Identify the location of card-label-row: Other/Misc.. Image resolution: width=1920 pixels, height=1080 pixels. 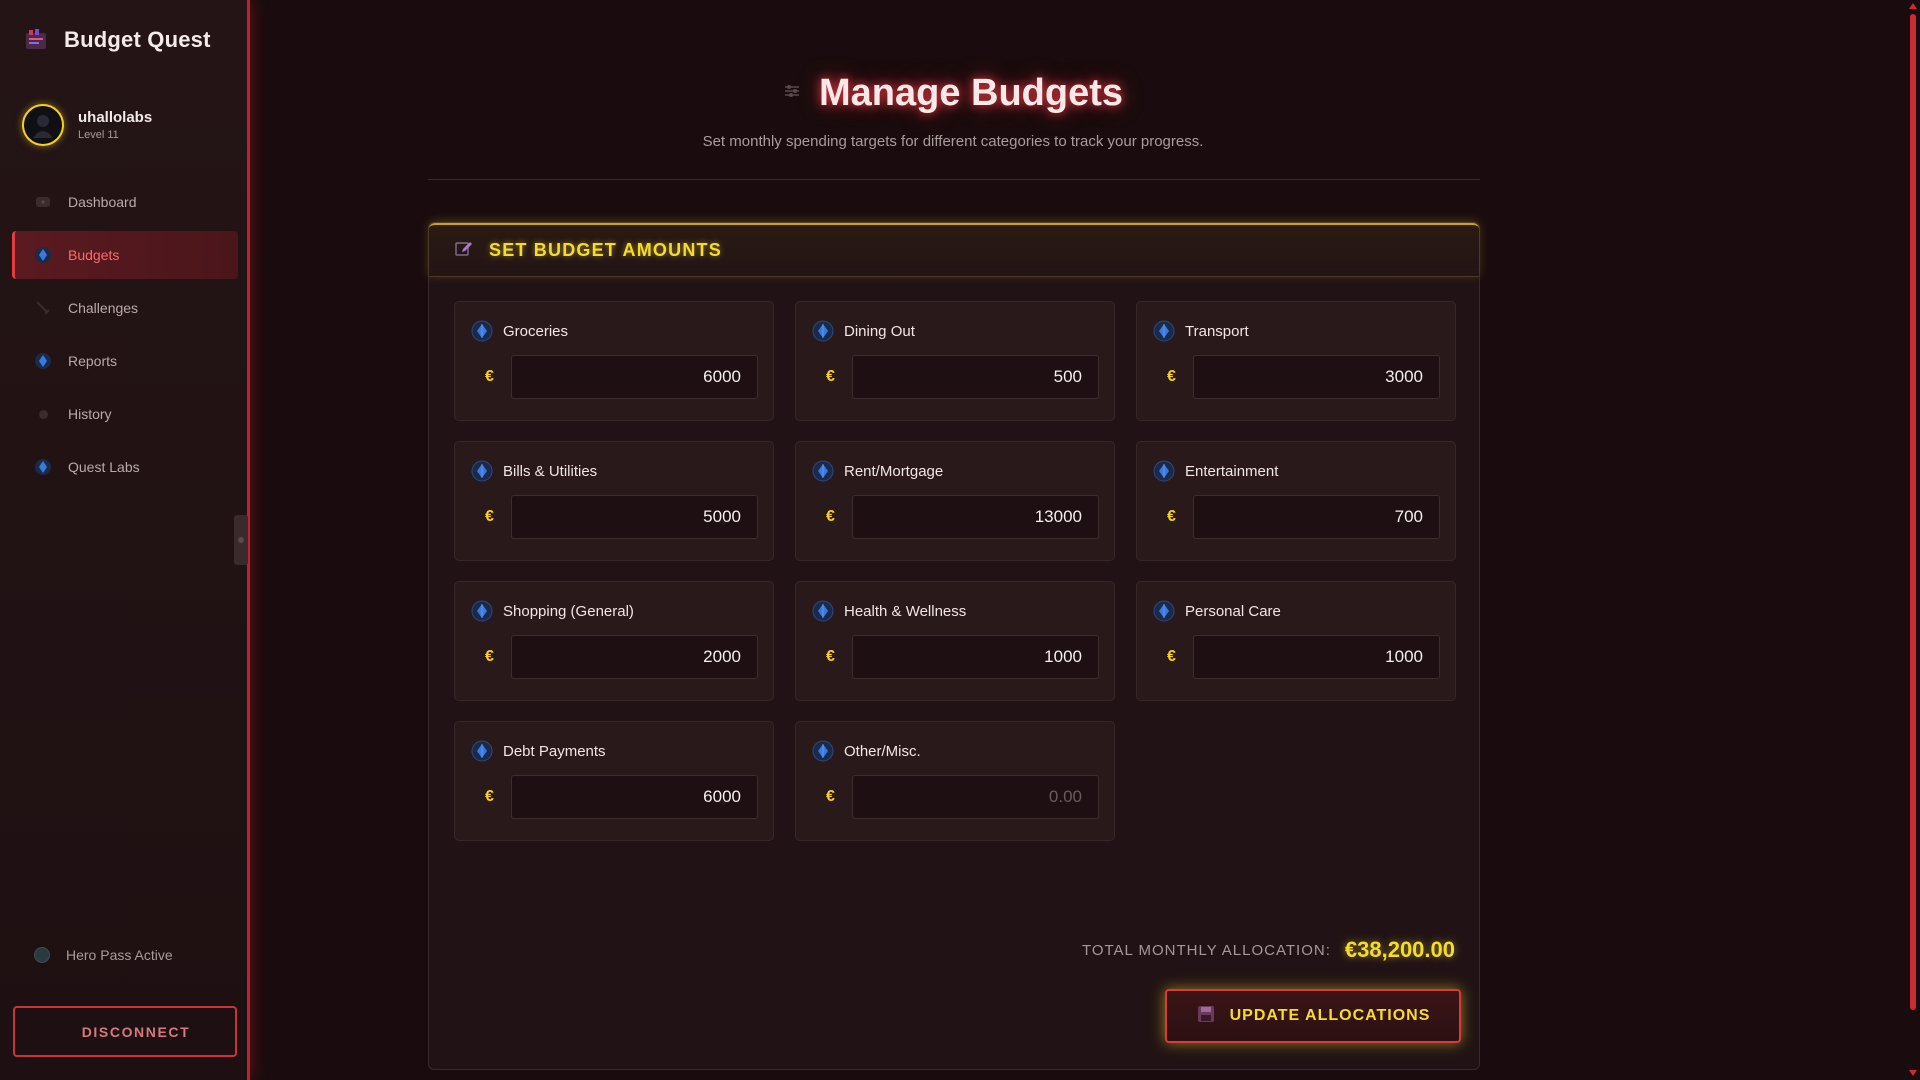
(866, 751).